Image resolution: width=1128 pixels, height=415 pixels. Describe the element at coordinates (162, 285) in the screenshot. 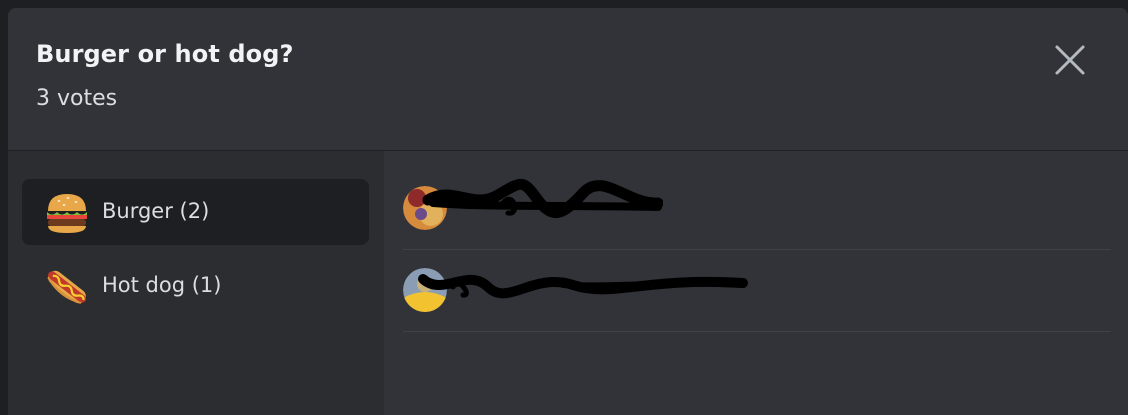

I see `answer-label: Hot dog (1)` at that location.